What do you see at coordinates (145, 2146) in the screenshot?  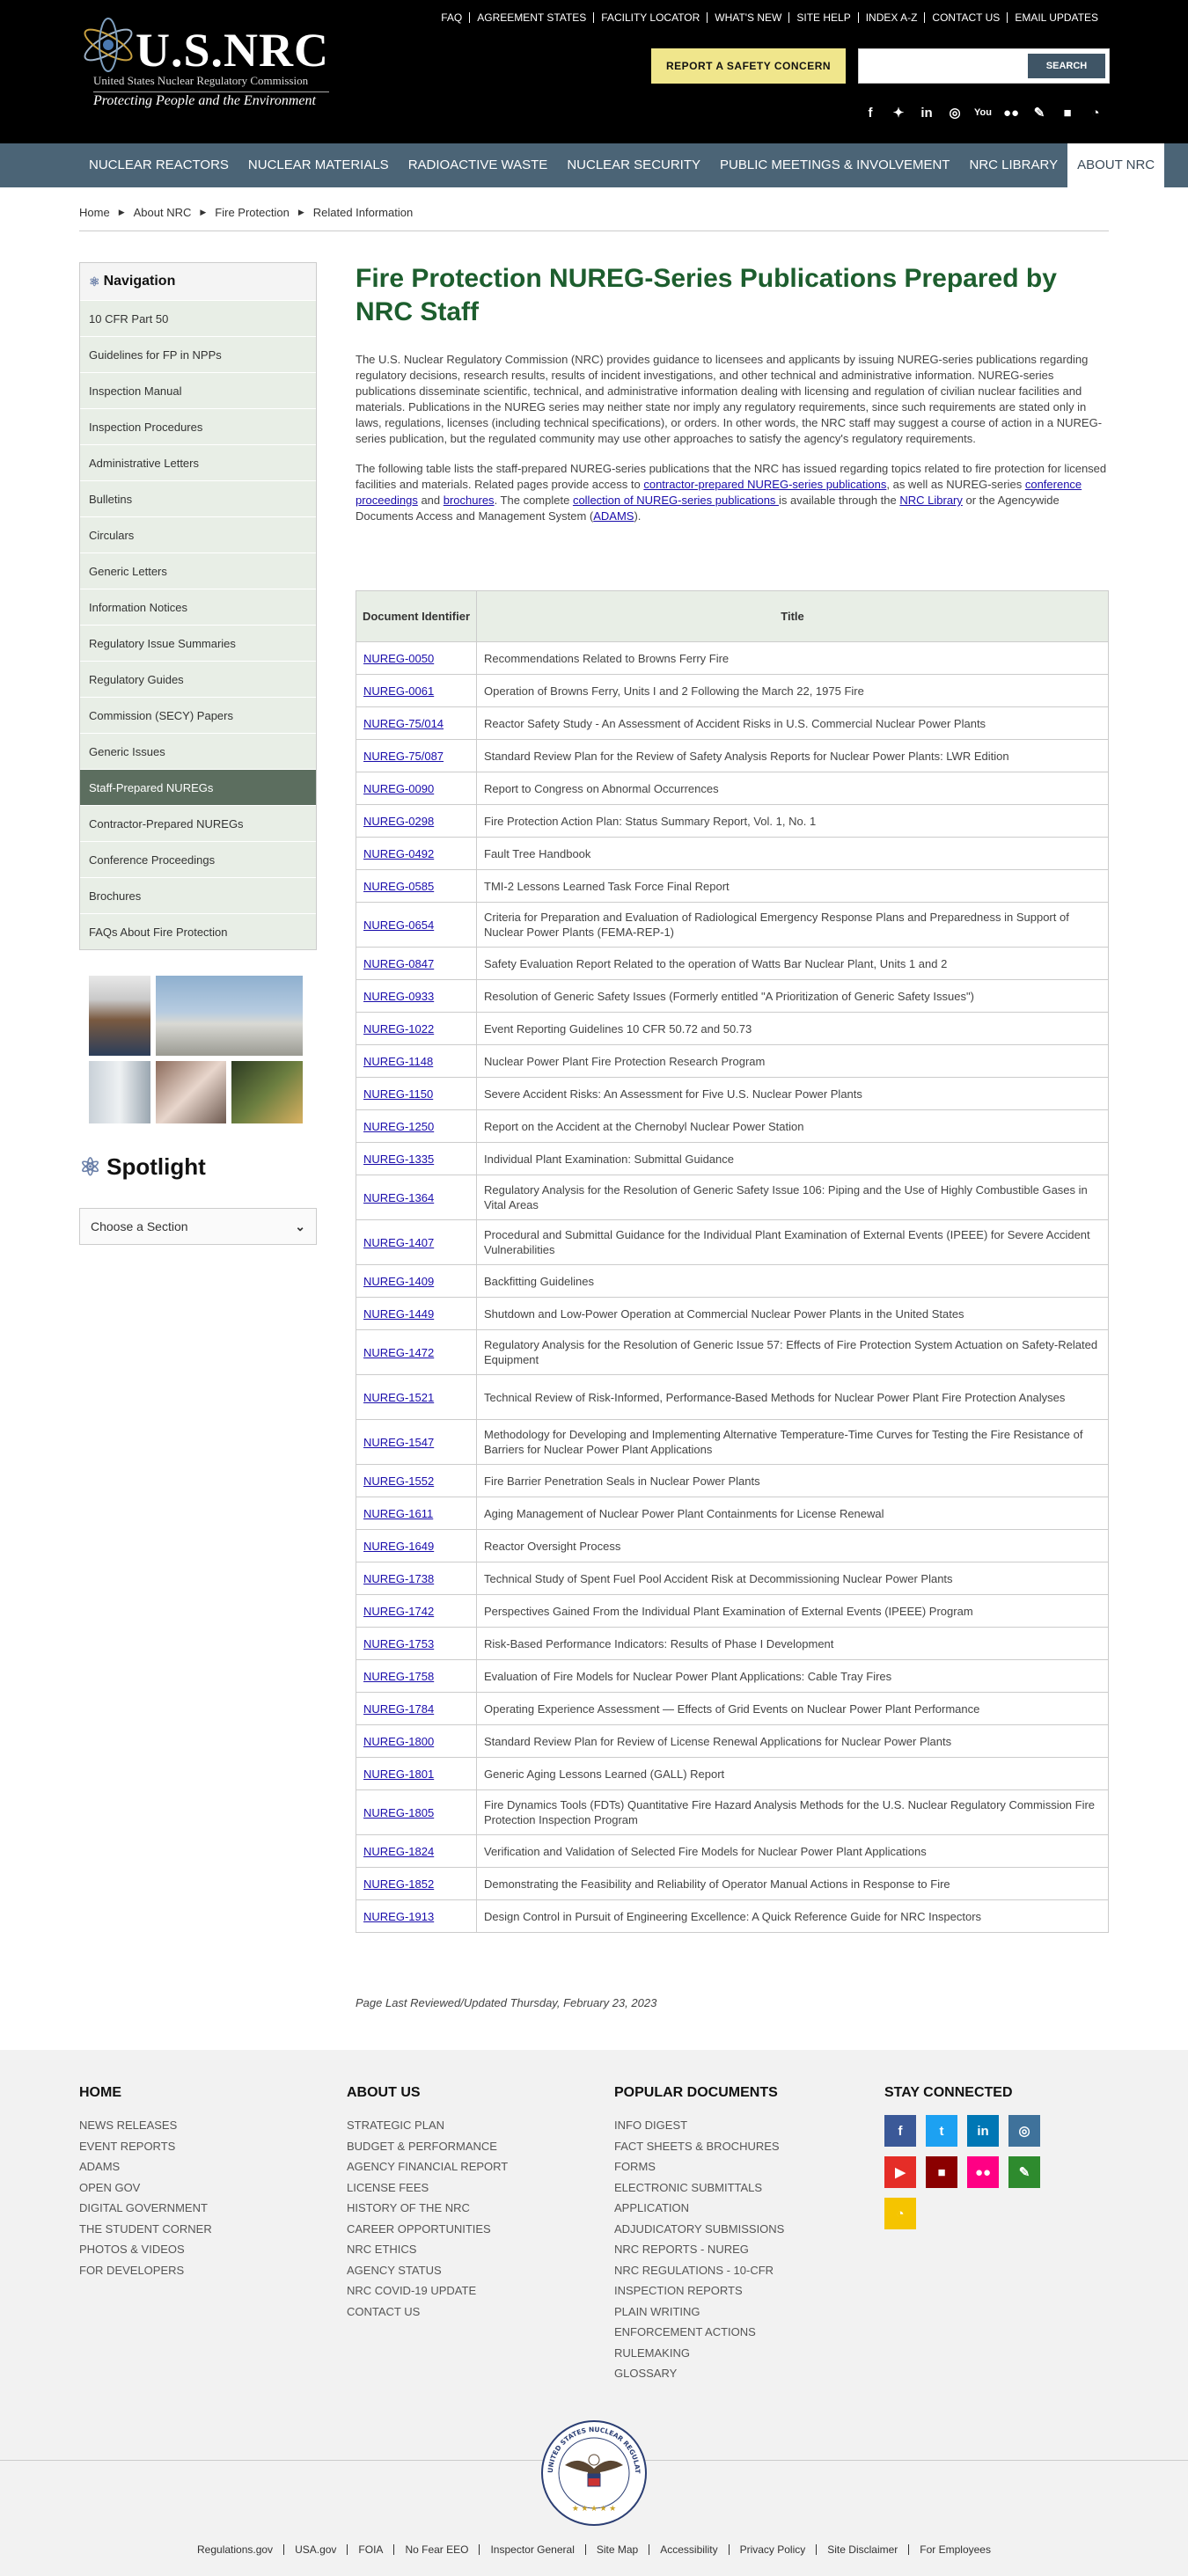 I see `footer-link-event-reports: EVENT REPORTS` at bounding box center [145, 2146].